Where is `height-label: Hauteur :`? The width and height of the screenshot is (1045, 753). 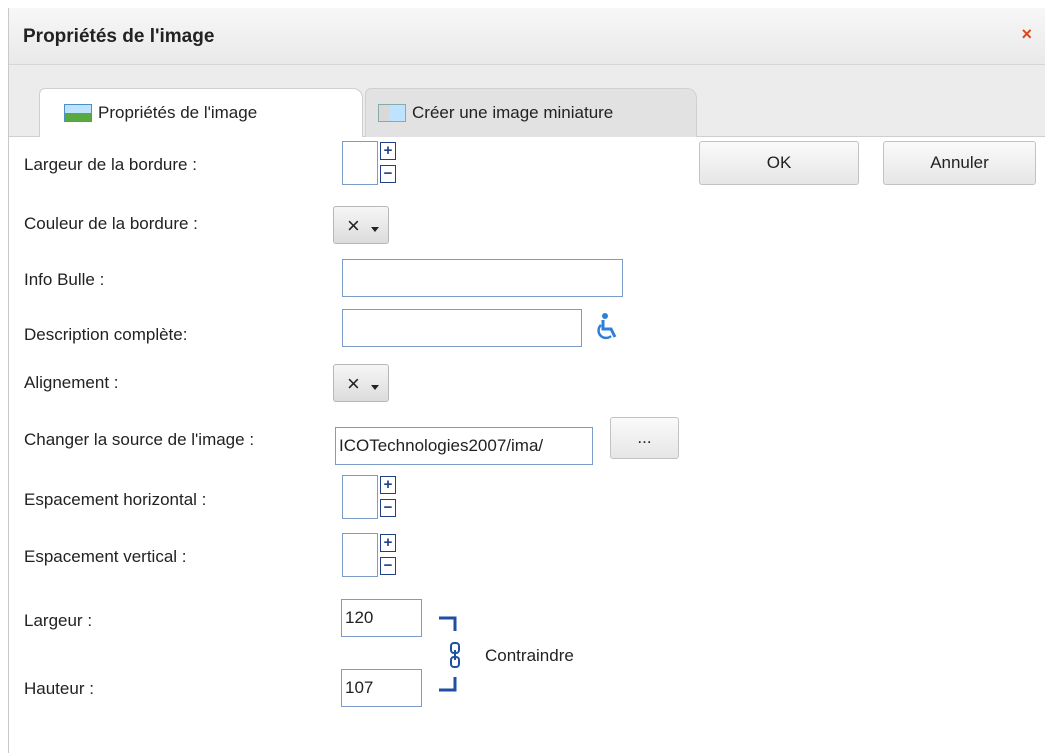 height-label: Hauteur : is located at coordinates (59, 688).